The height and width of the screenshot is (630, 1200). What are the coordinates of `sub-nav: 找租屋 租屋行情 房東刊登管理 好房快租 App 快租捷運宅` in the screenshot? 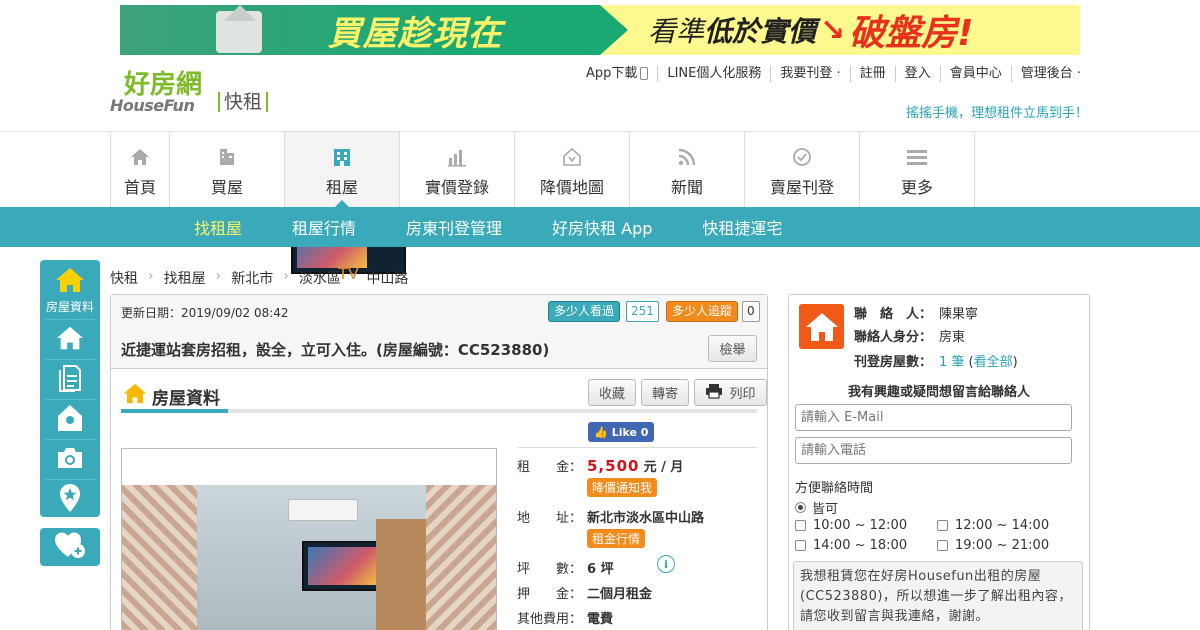 It's located at (600, 227).